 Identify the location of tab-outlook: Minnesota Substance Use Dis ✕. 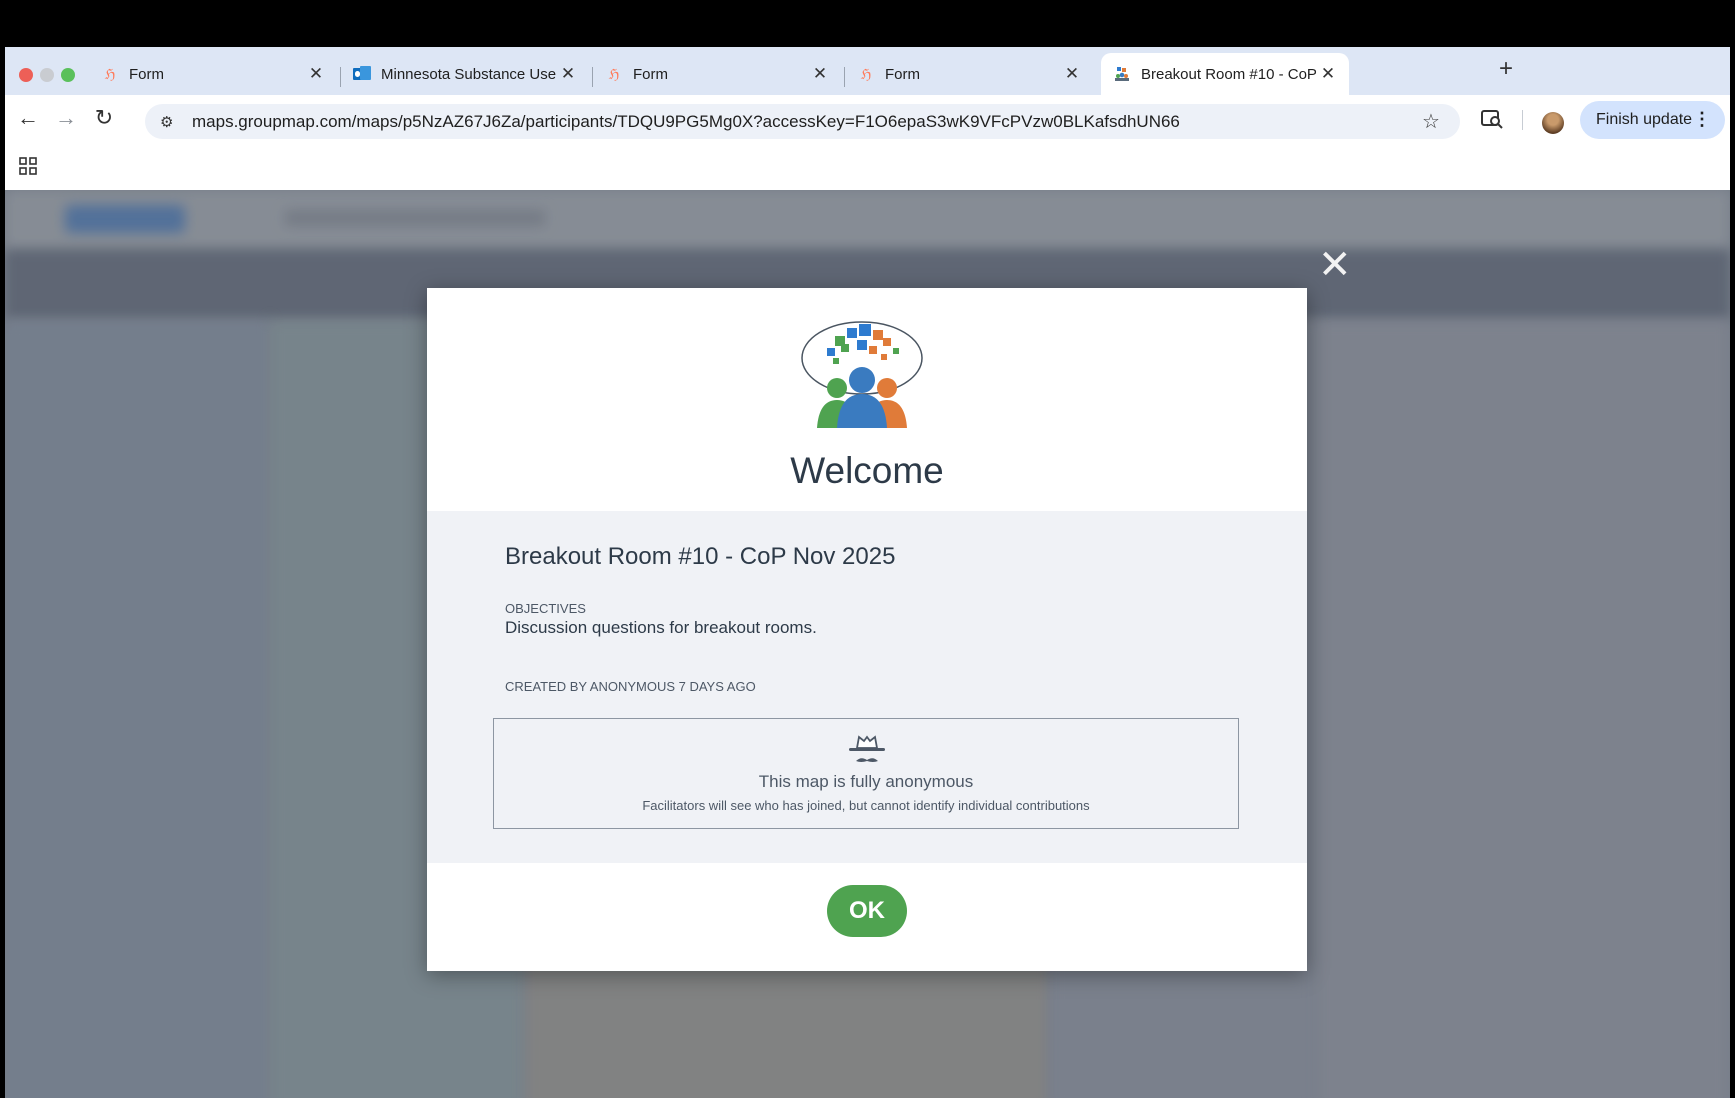
(465, 74).